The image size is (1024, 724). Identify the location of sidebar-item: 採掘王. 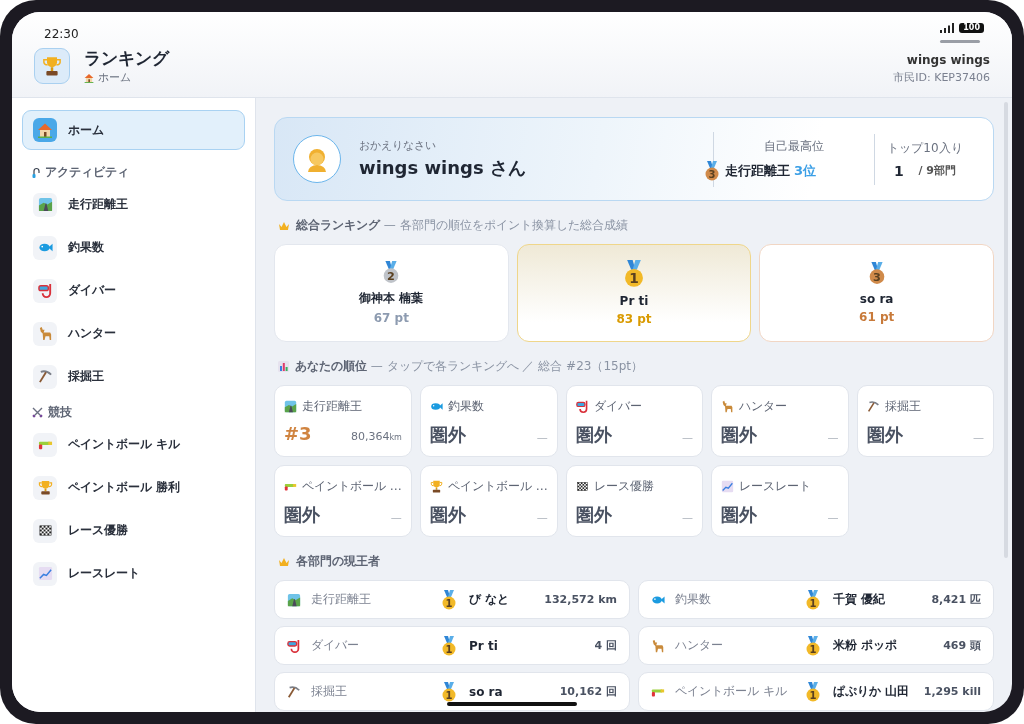
(133, 376).